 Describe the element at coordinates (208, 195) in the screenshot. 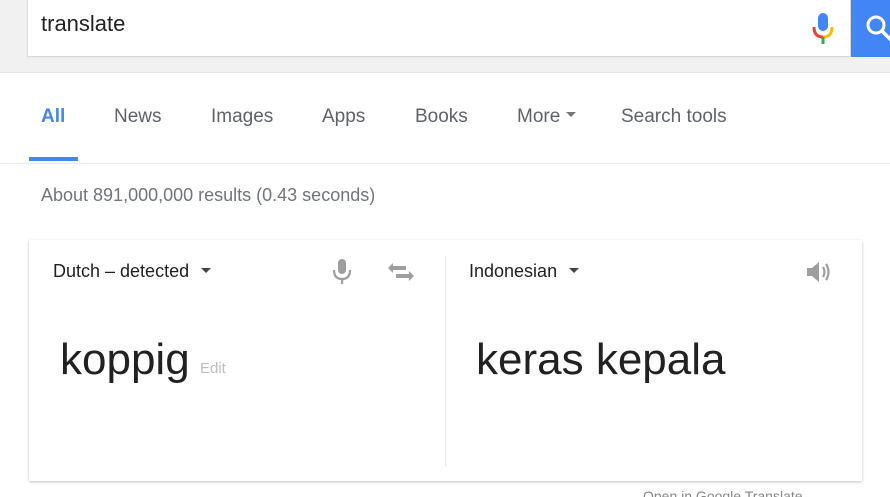

I see `result-stats: About 891,000,000 results (0.43 seconds)` at that location.